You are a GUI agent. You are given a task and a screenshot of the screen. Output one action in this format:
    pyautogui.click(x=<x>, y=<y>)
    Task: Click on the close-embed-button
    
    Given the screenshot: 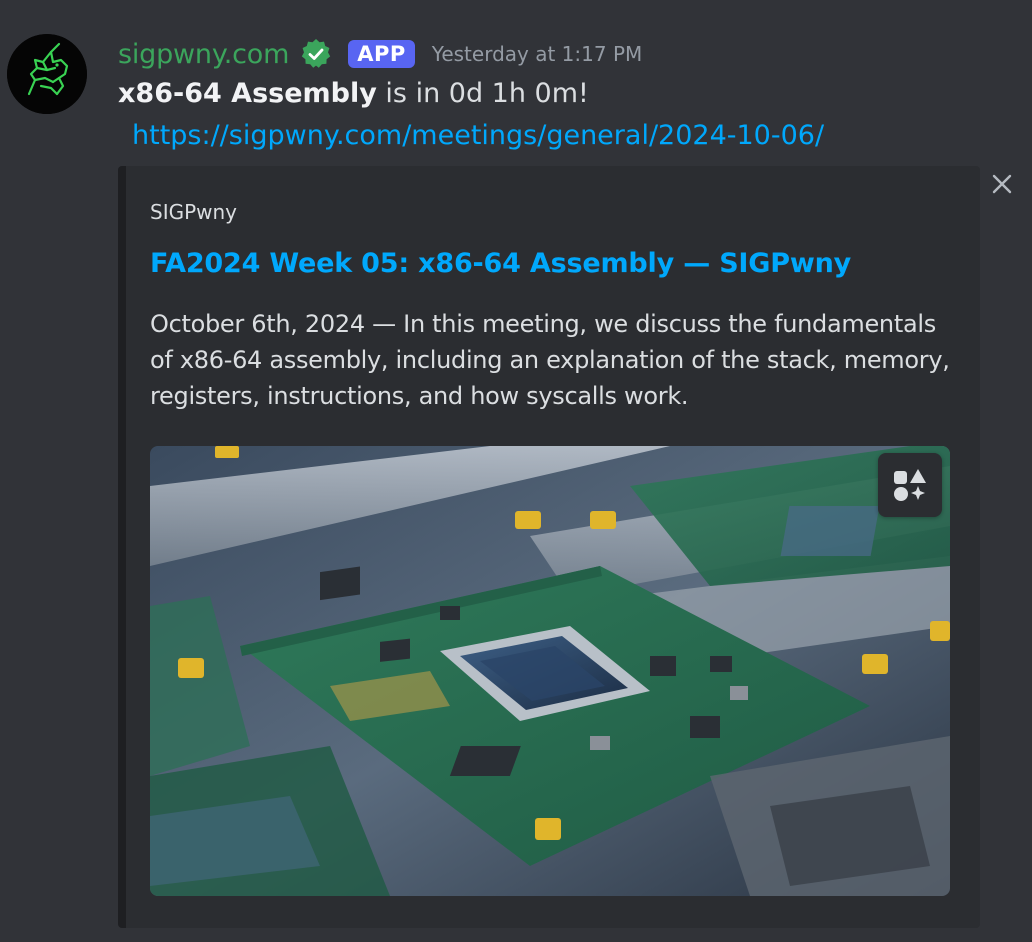 What is the action you would take?
    pyautogui.click(x=1002, y=184)
    